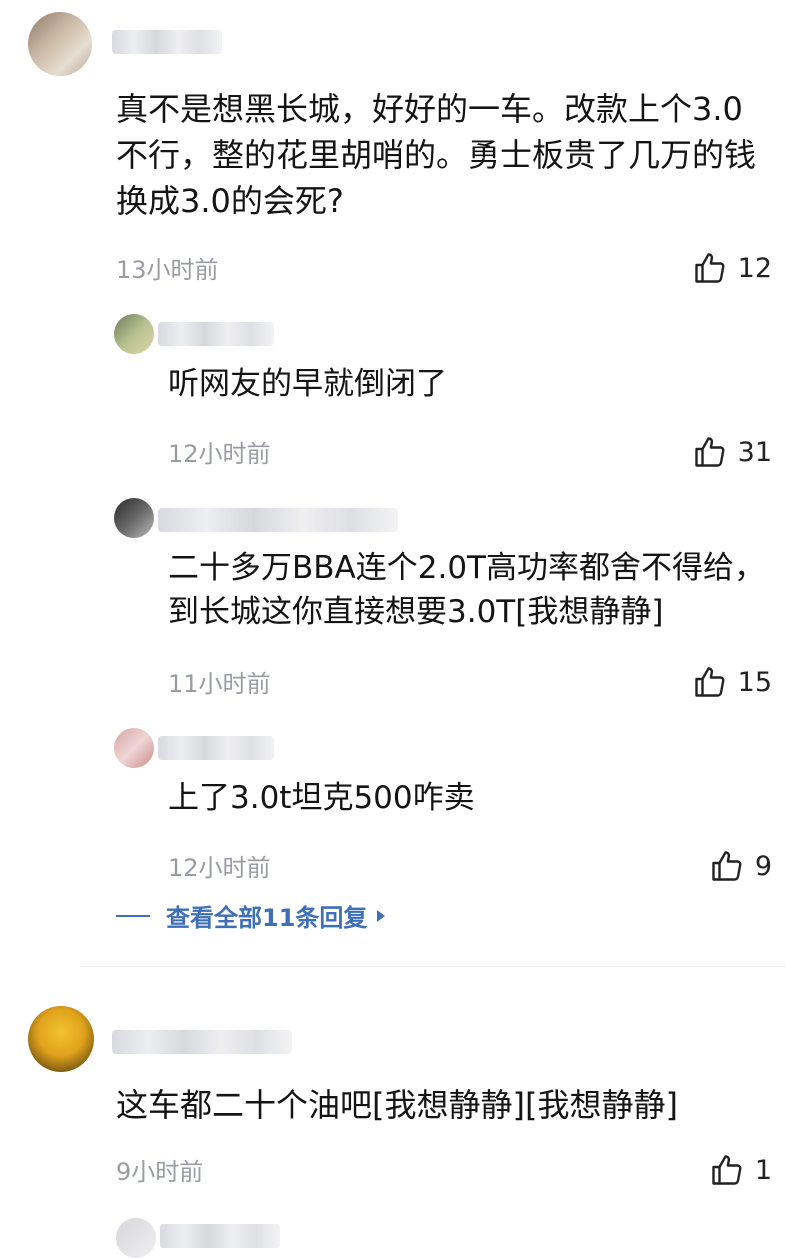 This screenshot has width=786, height=1258. Describe the element at coordinates (381, 915) in the screenshot. I see `caret-right-icon` at that location.